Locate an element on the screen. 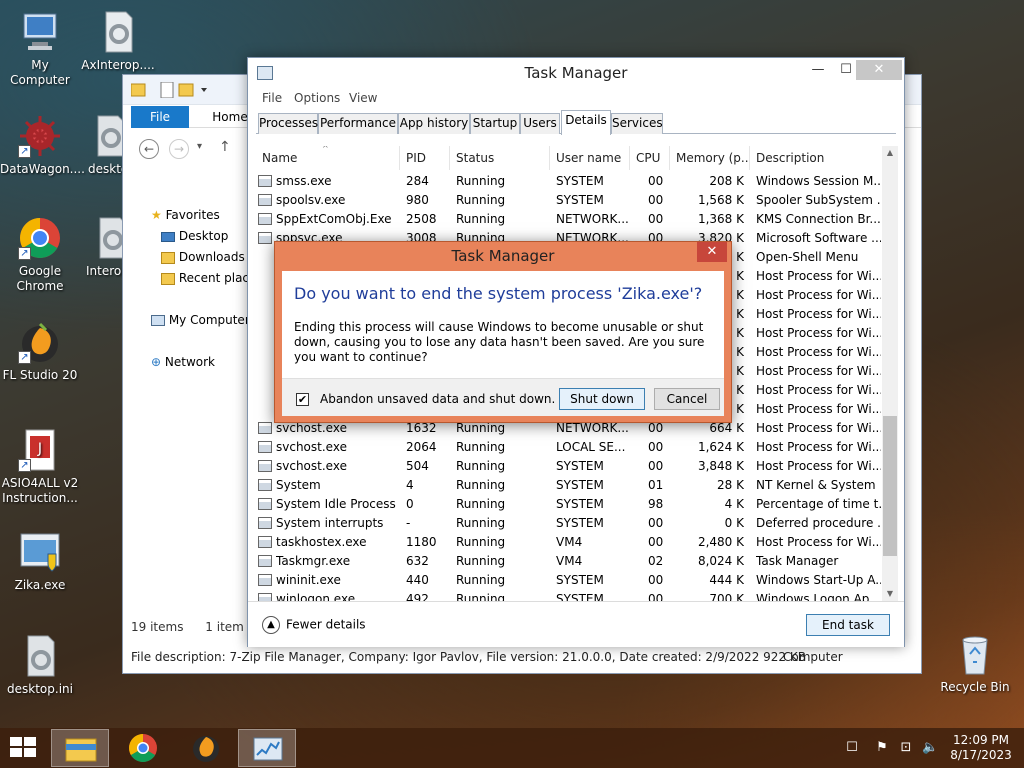  cell-cpu: 01 is located at coordinates (656, 485).